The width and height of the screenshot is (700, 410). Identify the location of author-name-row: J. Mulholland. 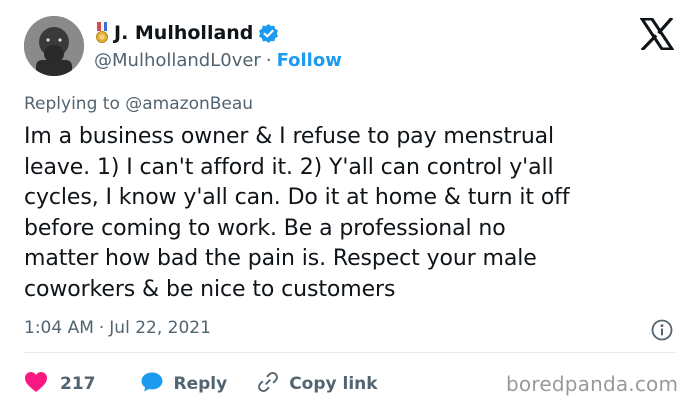
(186, 33).